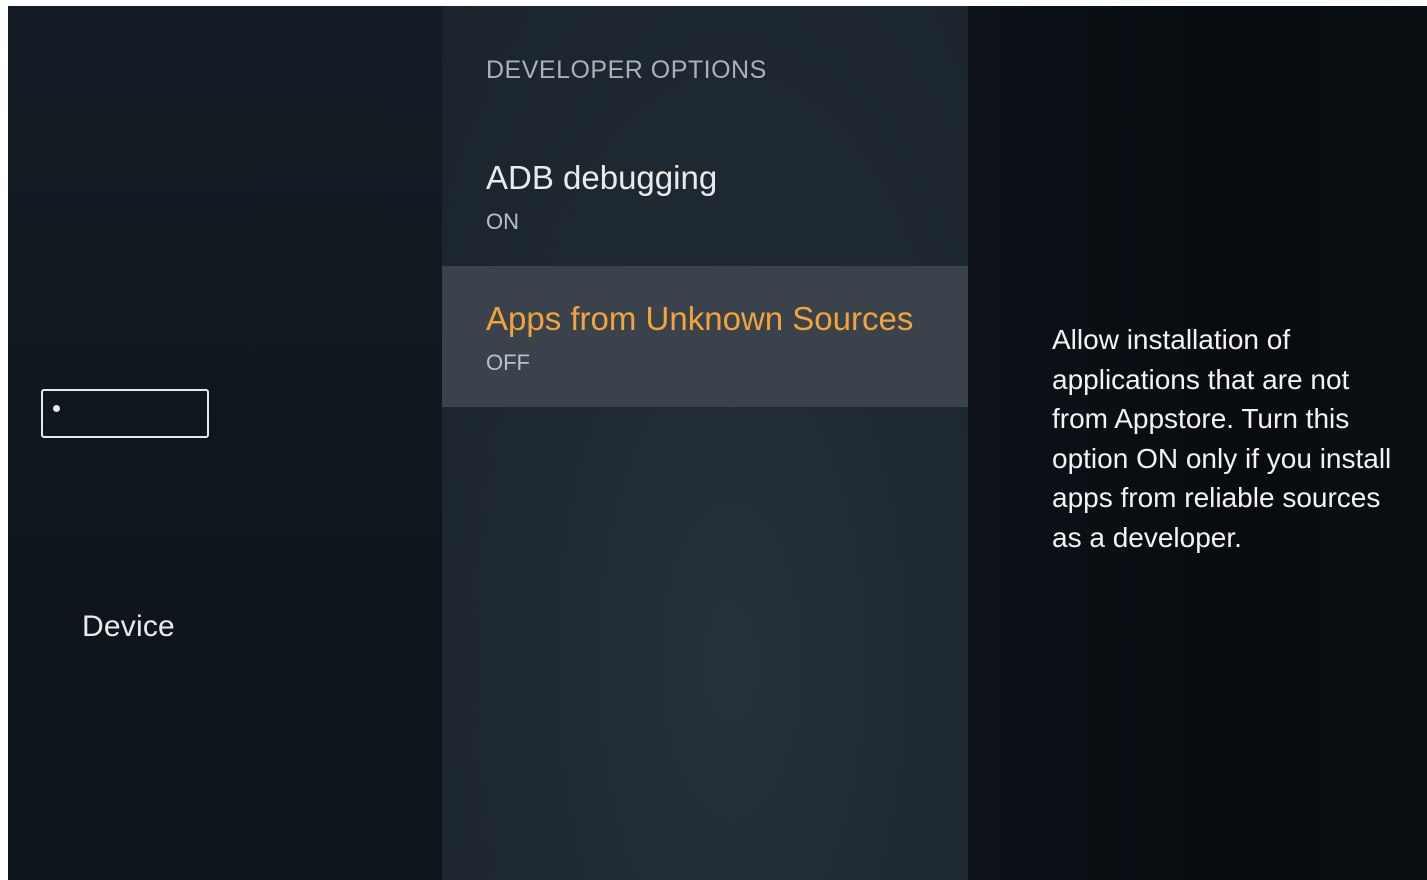 The height and width of the screenshot is (880, 1427). What do you see at coordinates (502, 221) in the screenshot?
I see `setting-value: ON` at bounding box center [502, 221].